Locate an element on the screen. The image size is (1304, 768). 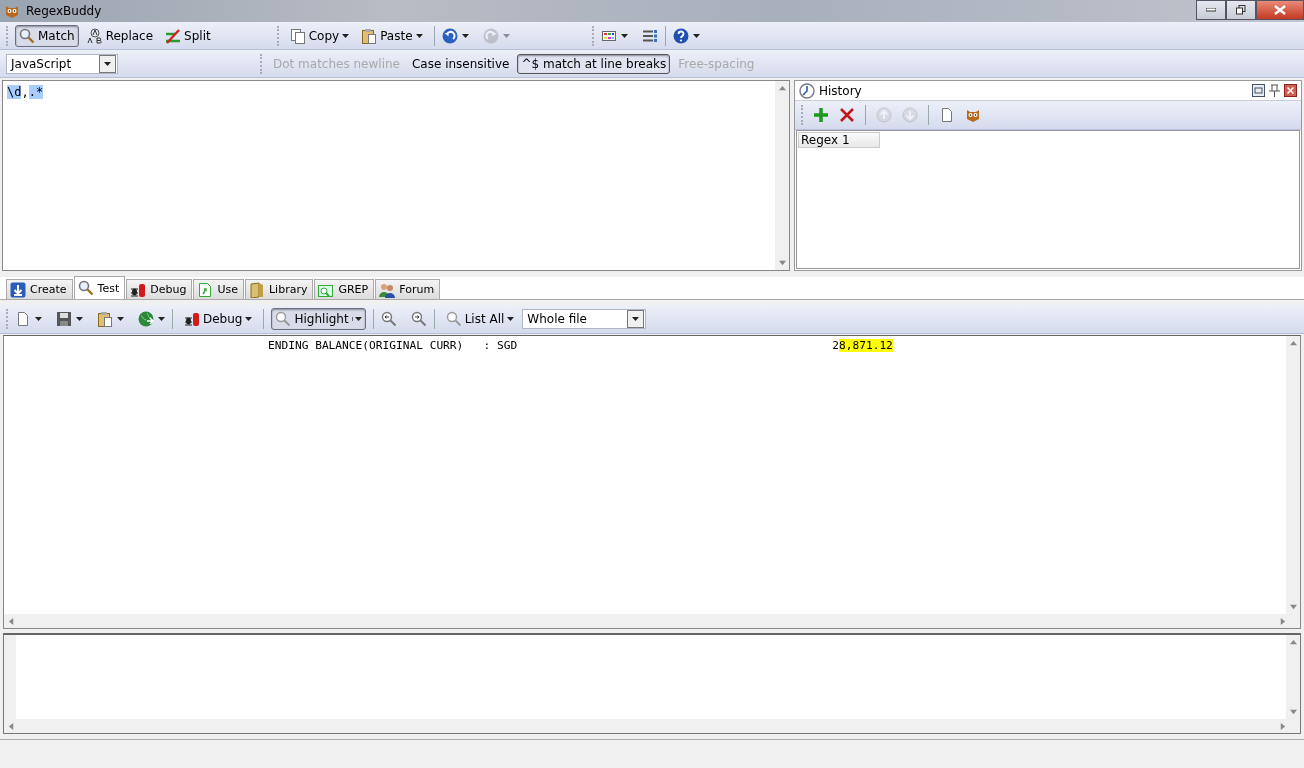
toolbar-button: Copy is located at coordinates (319, 35).